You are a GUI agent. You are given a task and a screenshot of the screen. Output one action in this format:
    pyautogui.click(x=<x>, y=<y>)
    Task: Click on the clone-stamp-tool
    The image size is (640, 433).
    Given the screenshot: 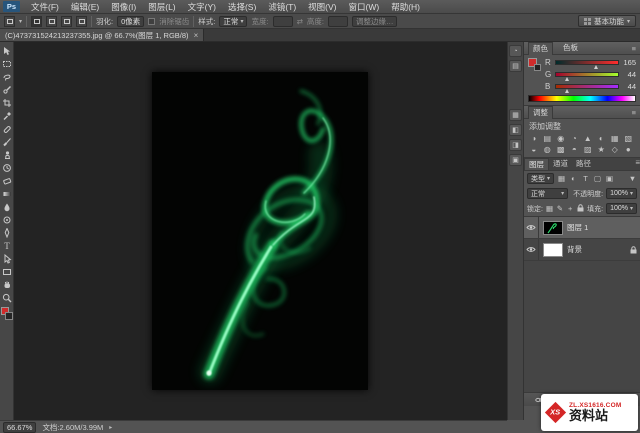 What is the action you would take?
    pyautogui.click(x=7, y=154)
    